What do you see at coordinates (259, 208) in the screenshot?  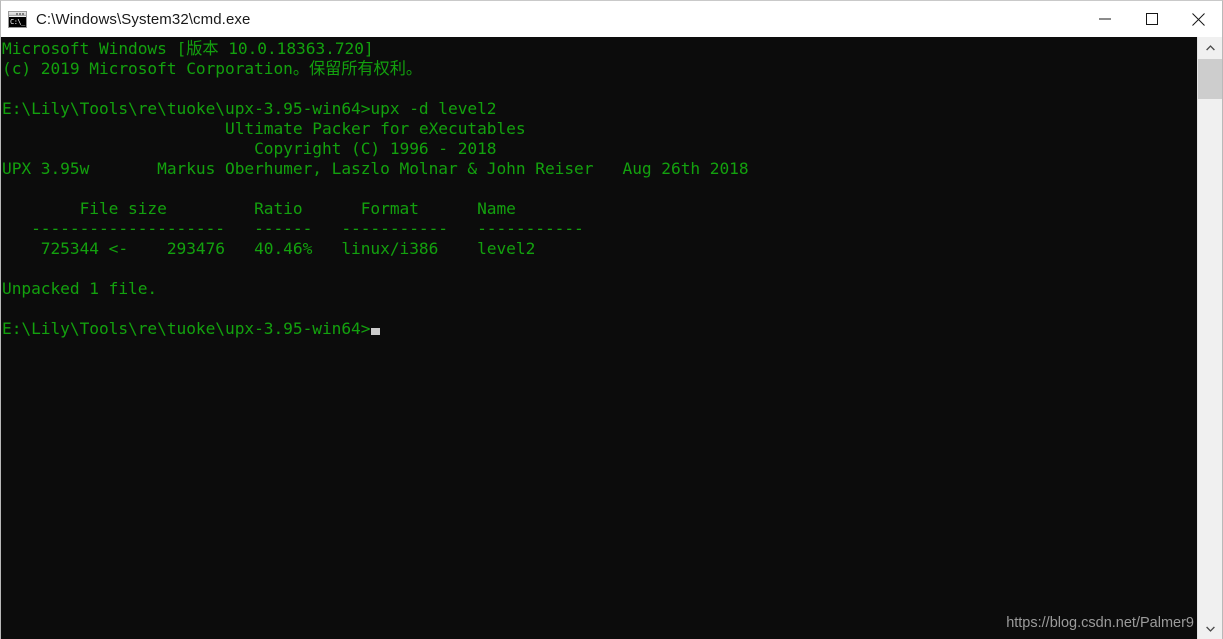 I see `console-line: File size Ratio Format Name` at bounding box center [259, 208].